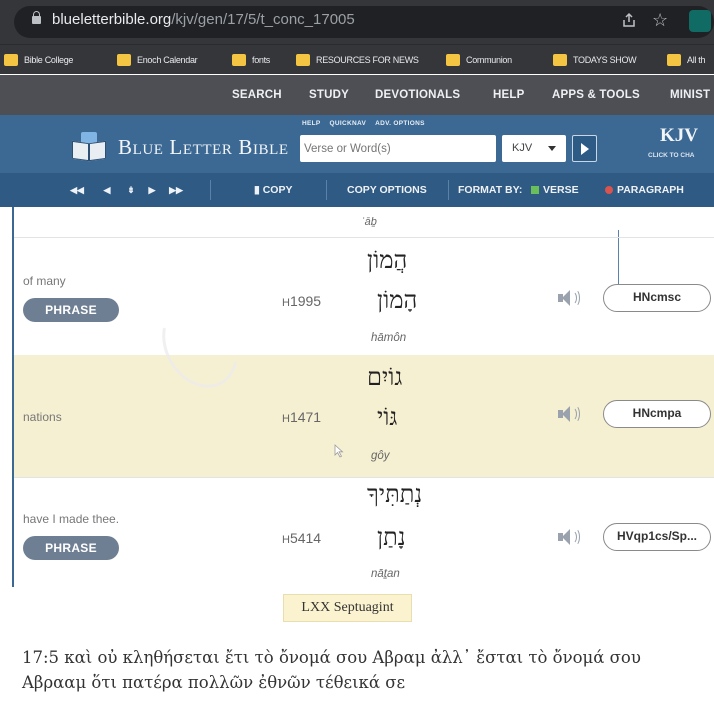  I want to click on extension-icon, so click(700, 21).